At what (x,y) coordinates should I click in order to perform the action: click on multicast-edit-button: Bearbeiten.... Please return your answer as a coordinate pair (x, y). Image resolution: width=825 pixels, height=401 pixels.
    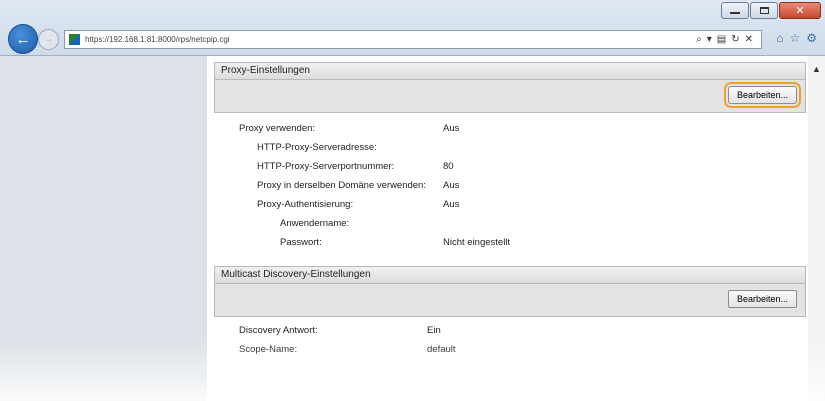
    Looking at the image, I should click on (762, 299).